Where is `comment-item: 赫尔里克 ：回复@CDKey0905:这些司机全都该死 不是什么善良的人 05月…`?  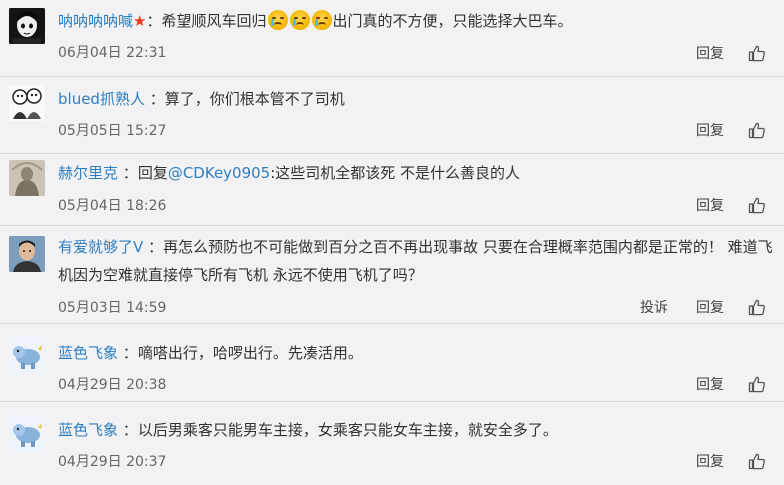
comment-item: 赫尔里克 ：回复@CDKey0905:这些司机全都该死 不是什么善良的人 05月… is located at coordinates (392, 190).